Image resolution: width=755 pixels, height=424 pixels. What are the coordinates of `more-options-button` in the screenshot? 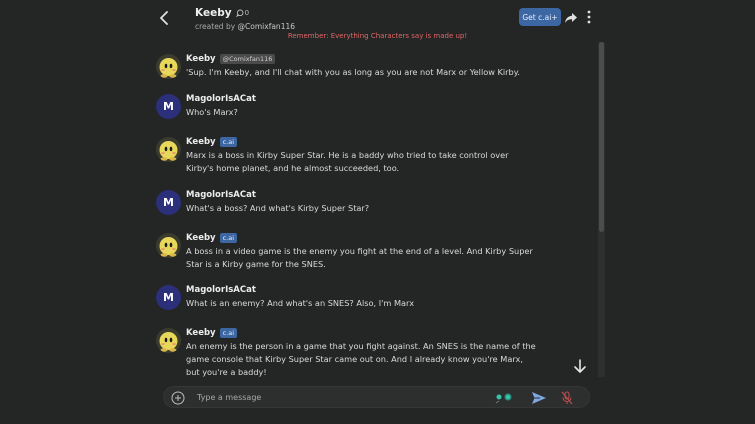 It's located at (589, 17).